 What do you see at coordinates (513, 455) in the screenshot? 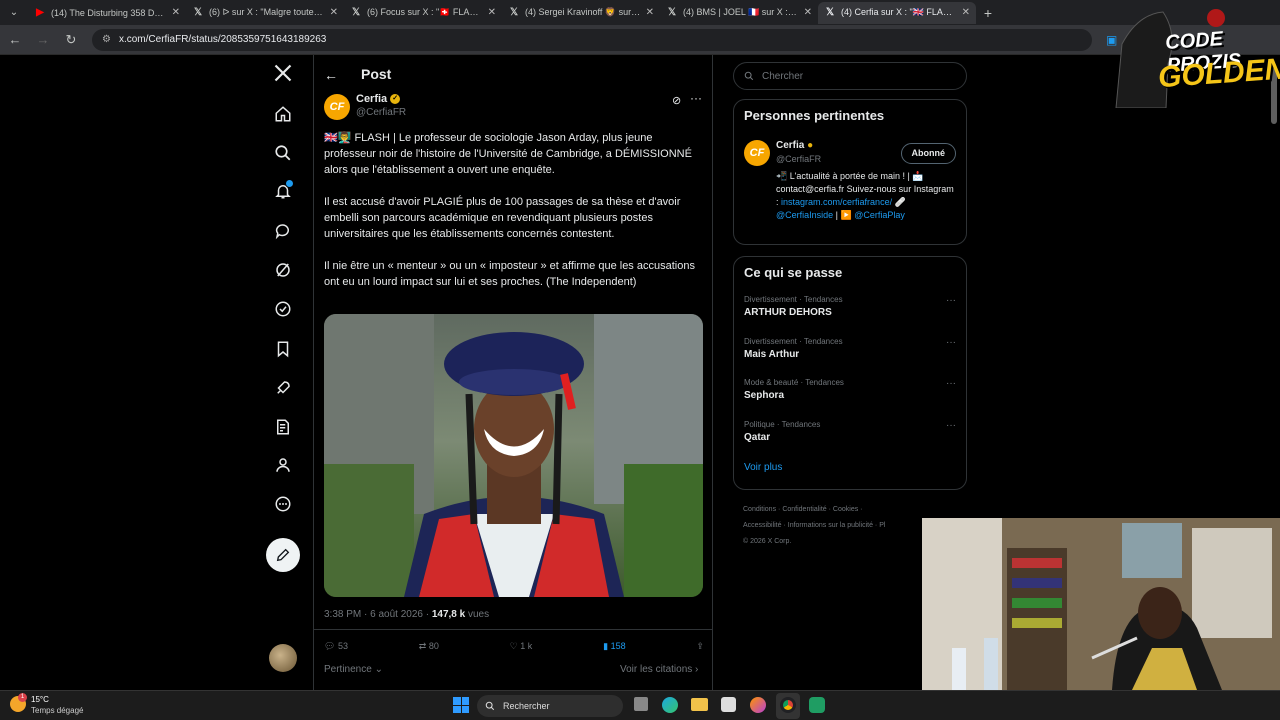
I see `post-photo` at bounding box center [513, 455].